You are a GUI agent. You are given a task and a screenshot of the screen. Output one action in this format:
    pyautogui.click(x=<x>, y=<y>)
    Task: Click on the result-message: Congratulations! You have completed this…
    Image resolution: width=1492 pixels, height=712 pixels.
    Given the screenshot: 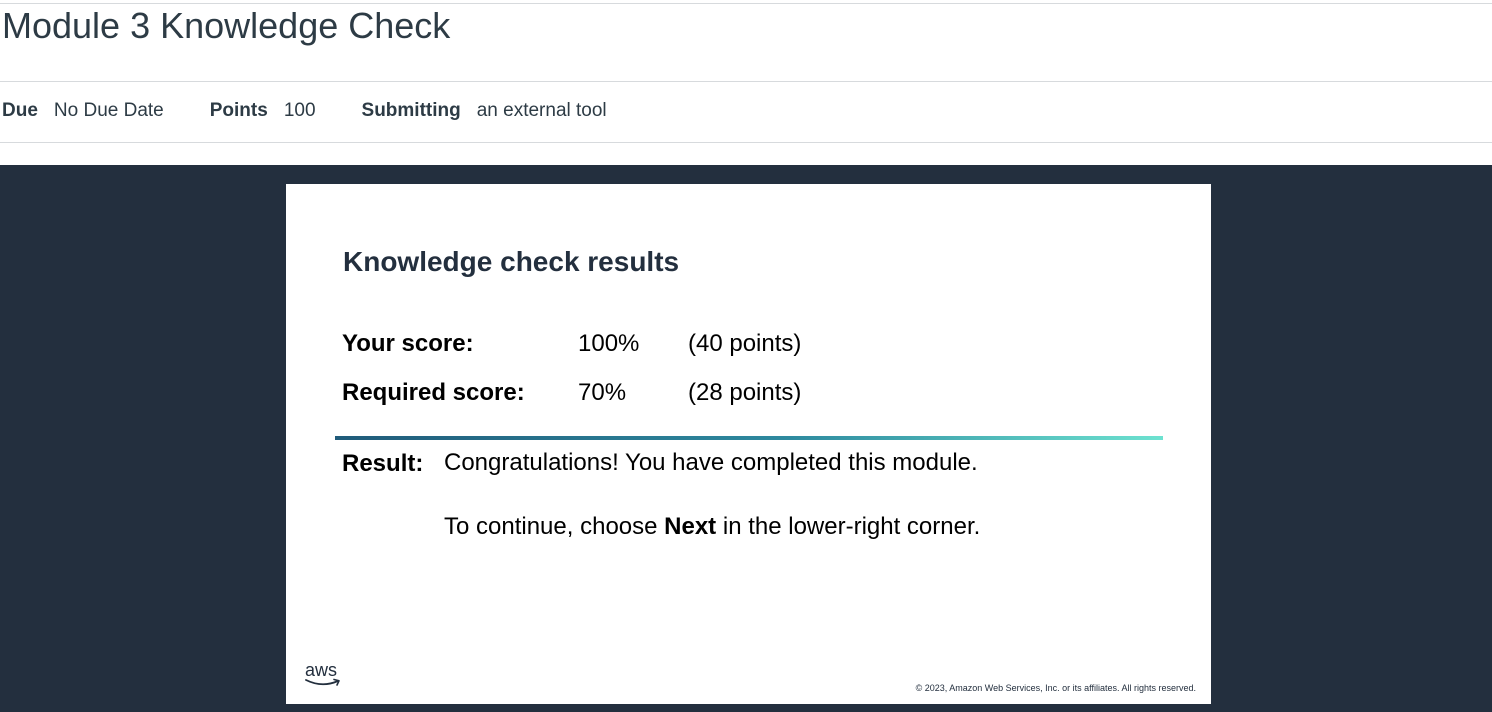 What is the action you would take?
    pyautogui.click(x=711, y=462)
    